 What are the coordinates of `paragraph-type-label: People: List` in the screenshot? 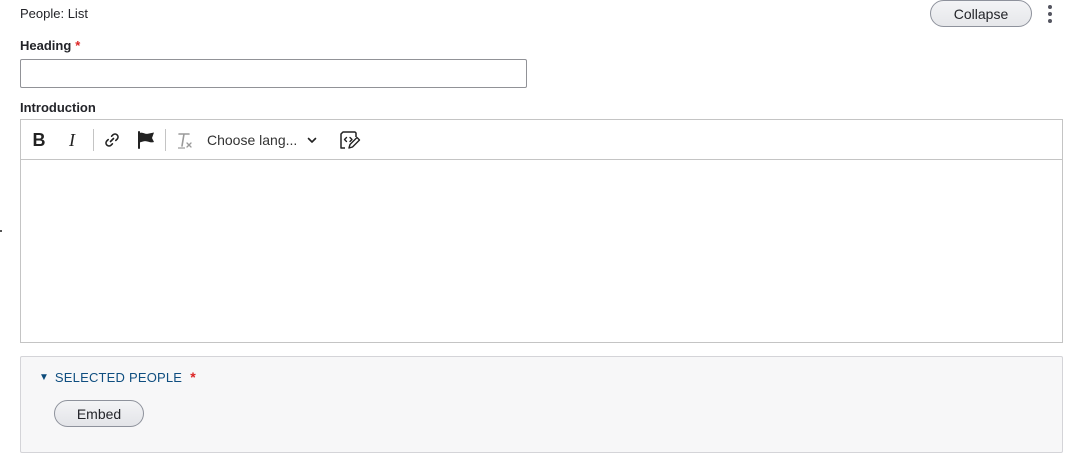 It's located at (54, 13).